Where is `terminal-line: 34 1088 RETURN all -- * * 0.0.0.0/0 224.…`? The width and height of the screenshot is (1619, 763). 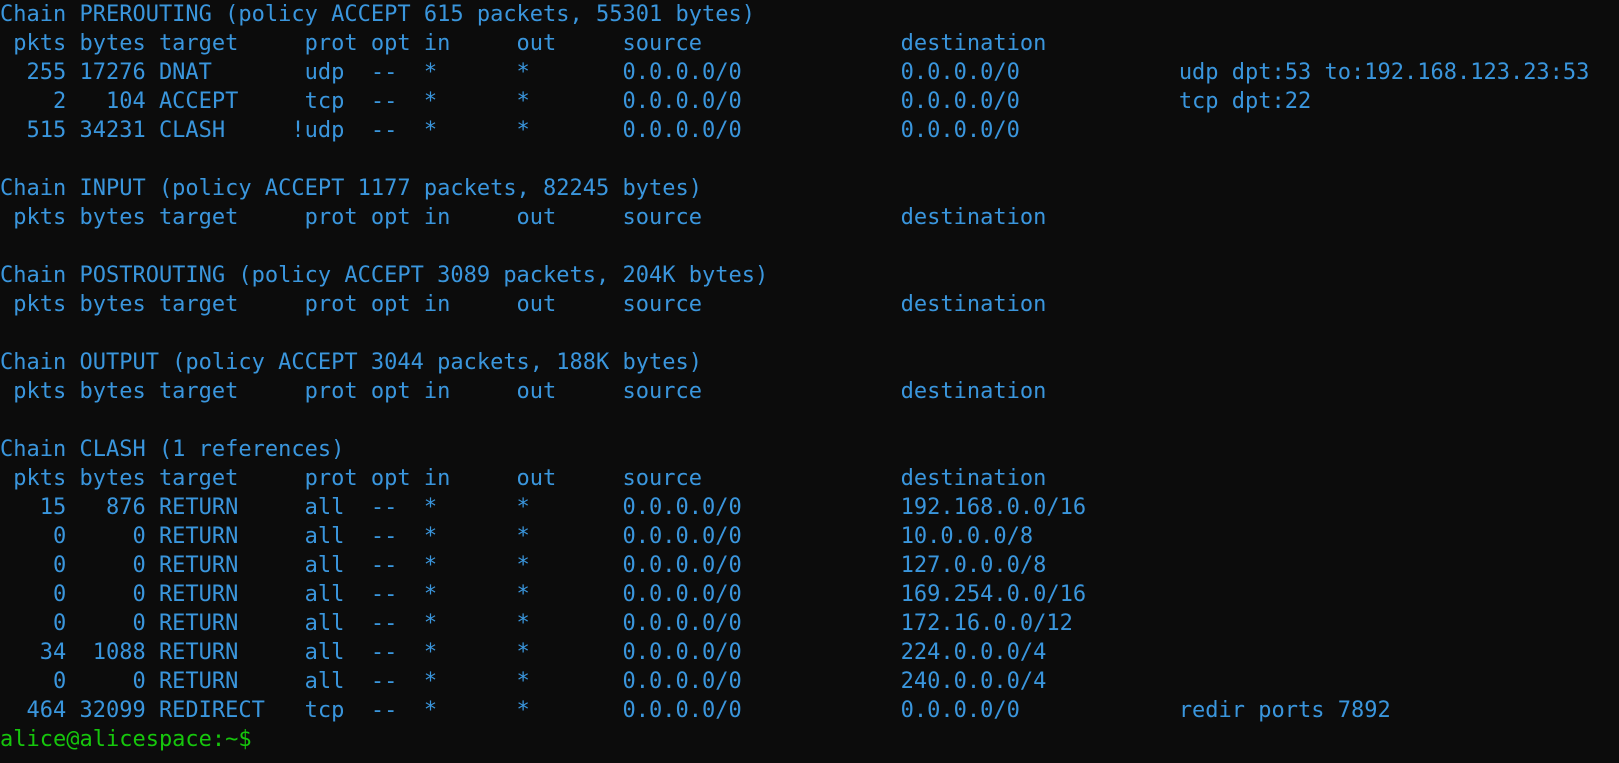 terminal-line: 34 1088 RETURN all -- * * 0.0.0.0/0 224.… is located at coordinates (523, 652).